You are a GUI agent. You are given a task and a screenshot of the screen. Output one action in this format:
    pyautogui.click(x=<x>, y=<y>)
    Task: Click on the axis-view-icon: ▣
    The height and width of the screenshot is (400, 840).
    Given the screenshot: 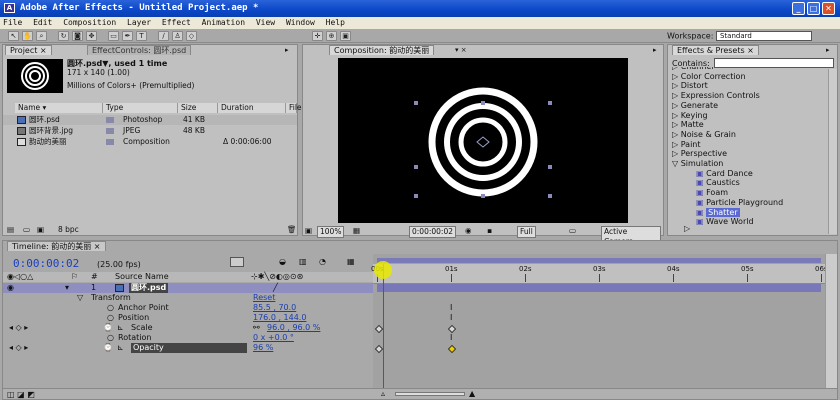 What is the action you would take?
    pyautogui.click(x=345, y=36)
    